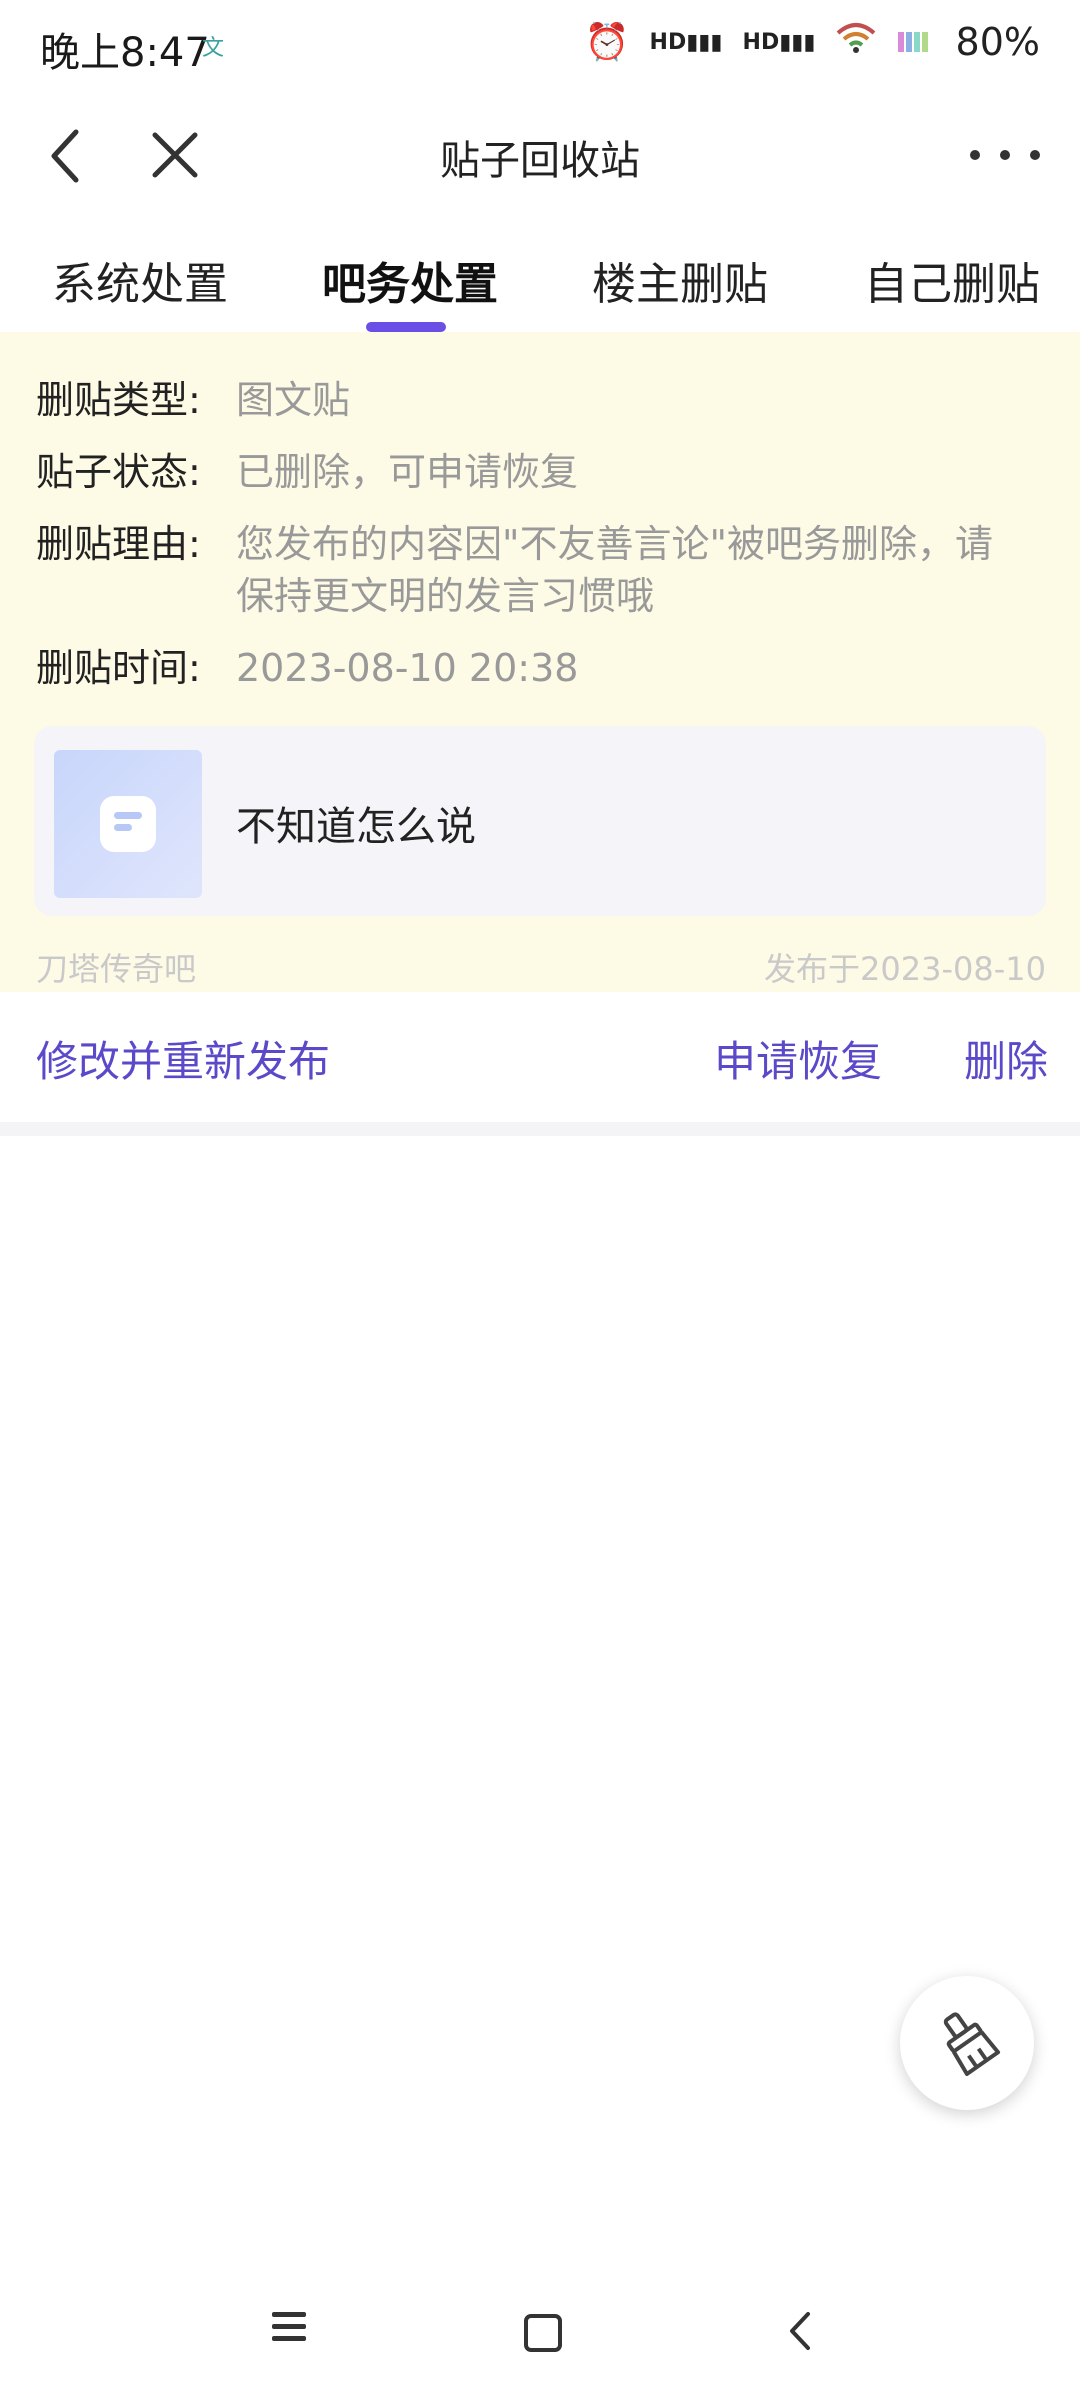 The width and height of the screenshot is (1080, 2400). I want to click on post-thumbnail, so click(128, 824).